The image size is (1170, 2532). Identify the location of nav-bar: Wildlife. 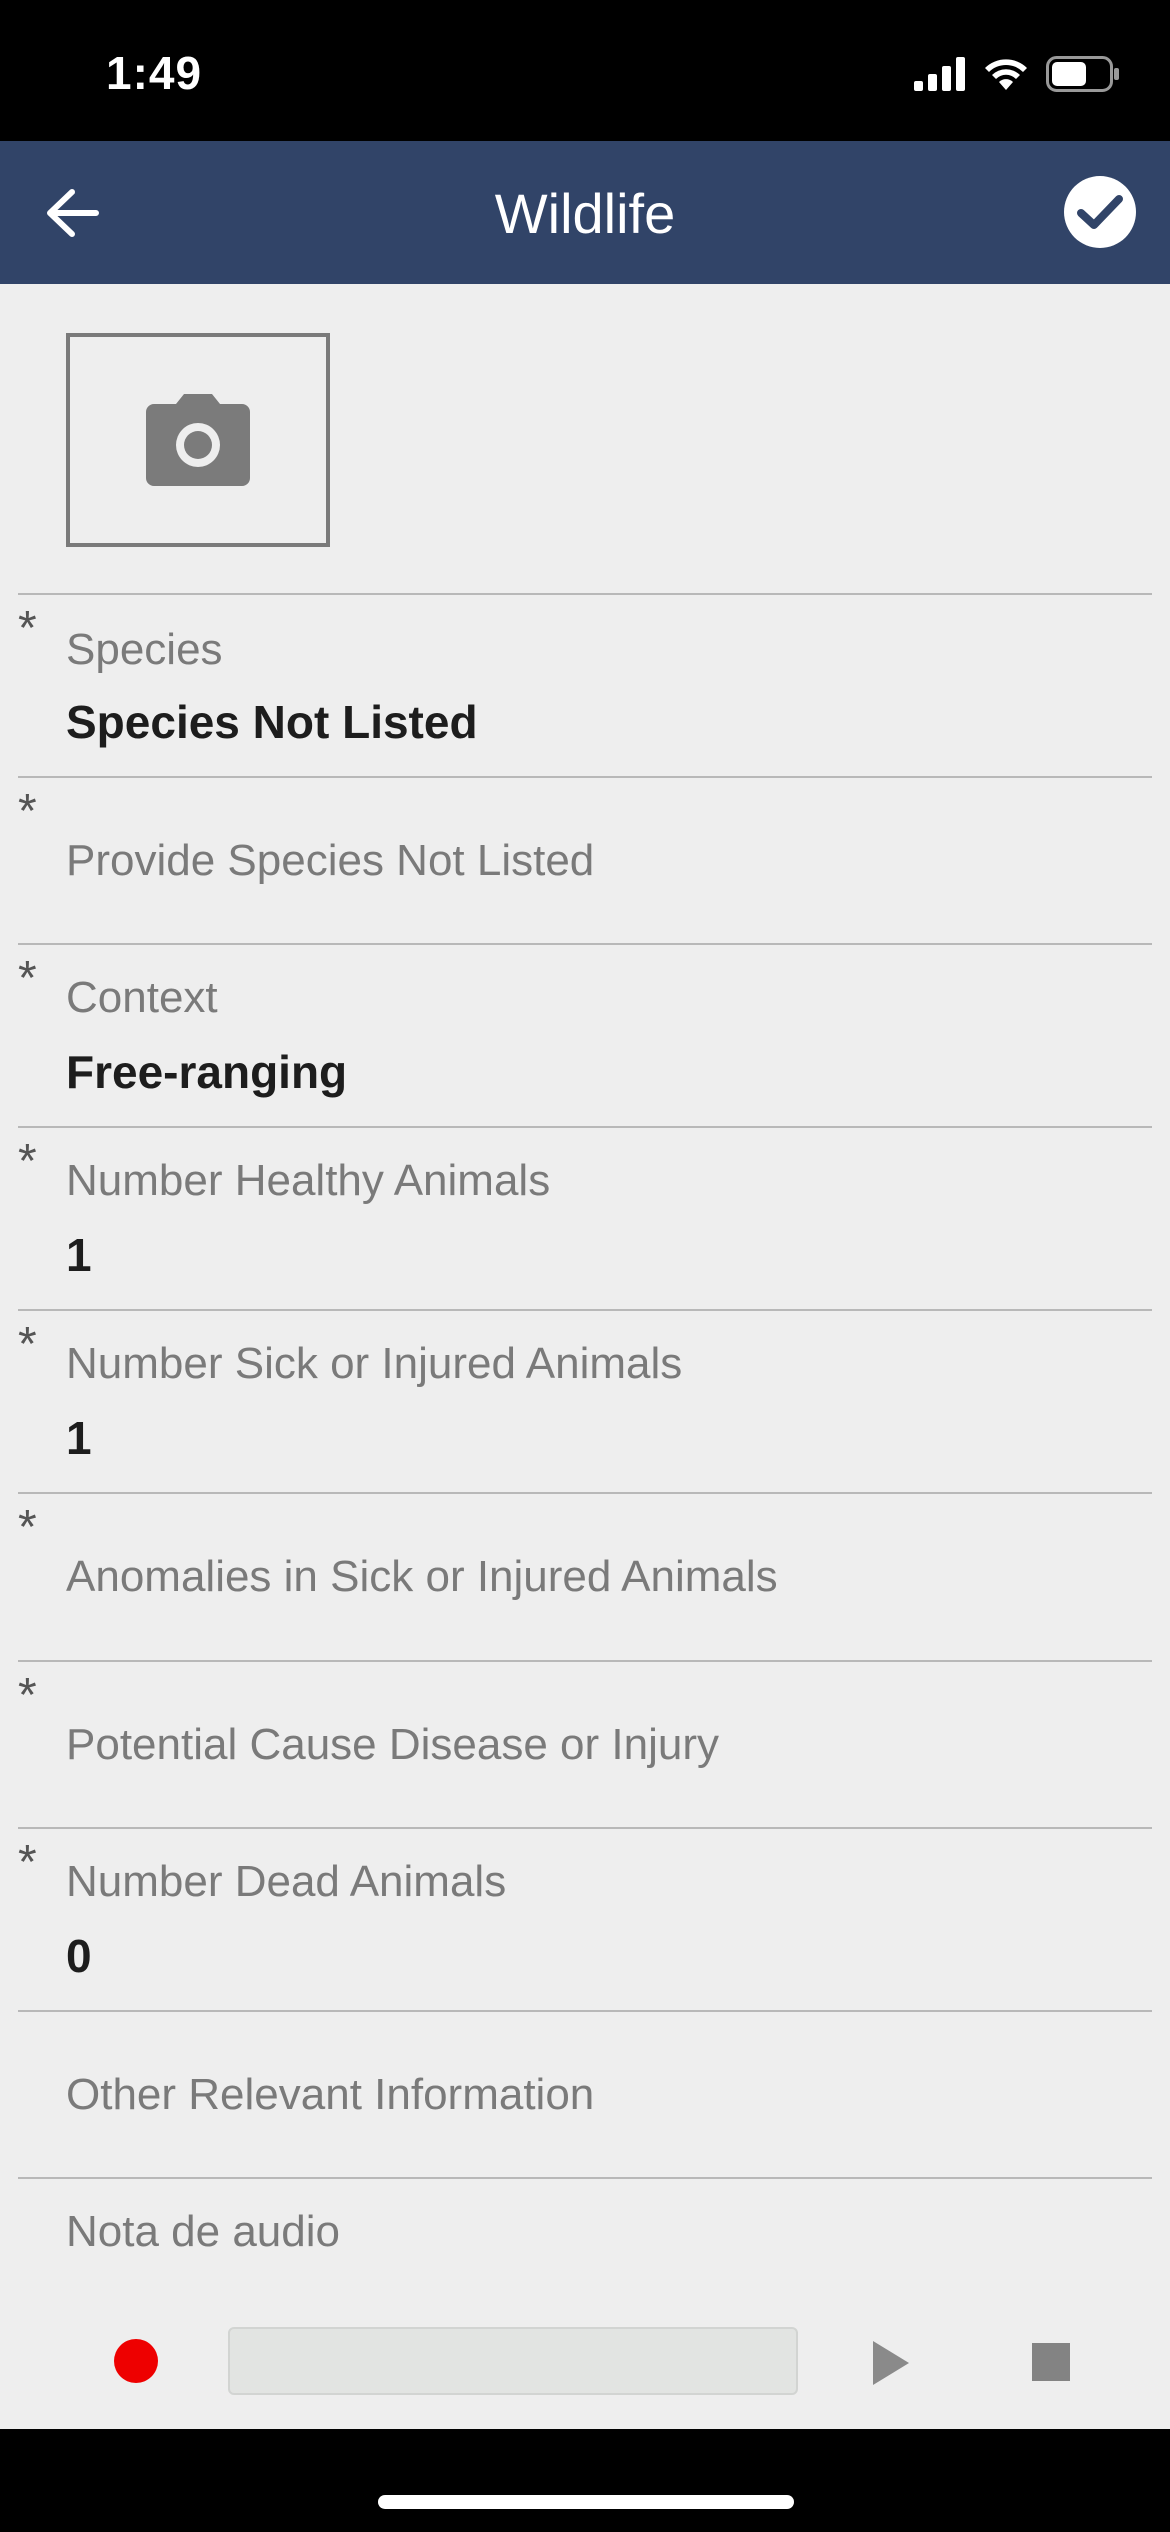
(585, 212).